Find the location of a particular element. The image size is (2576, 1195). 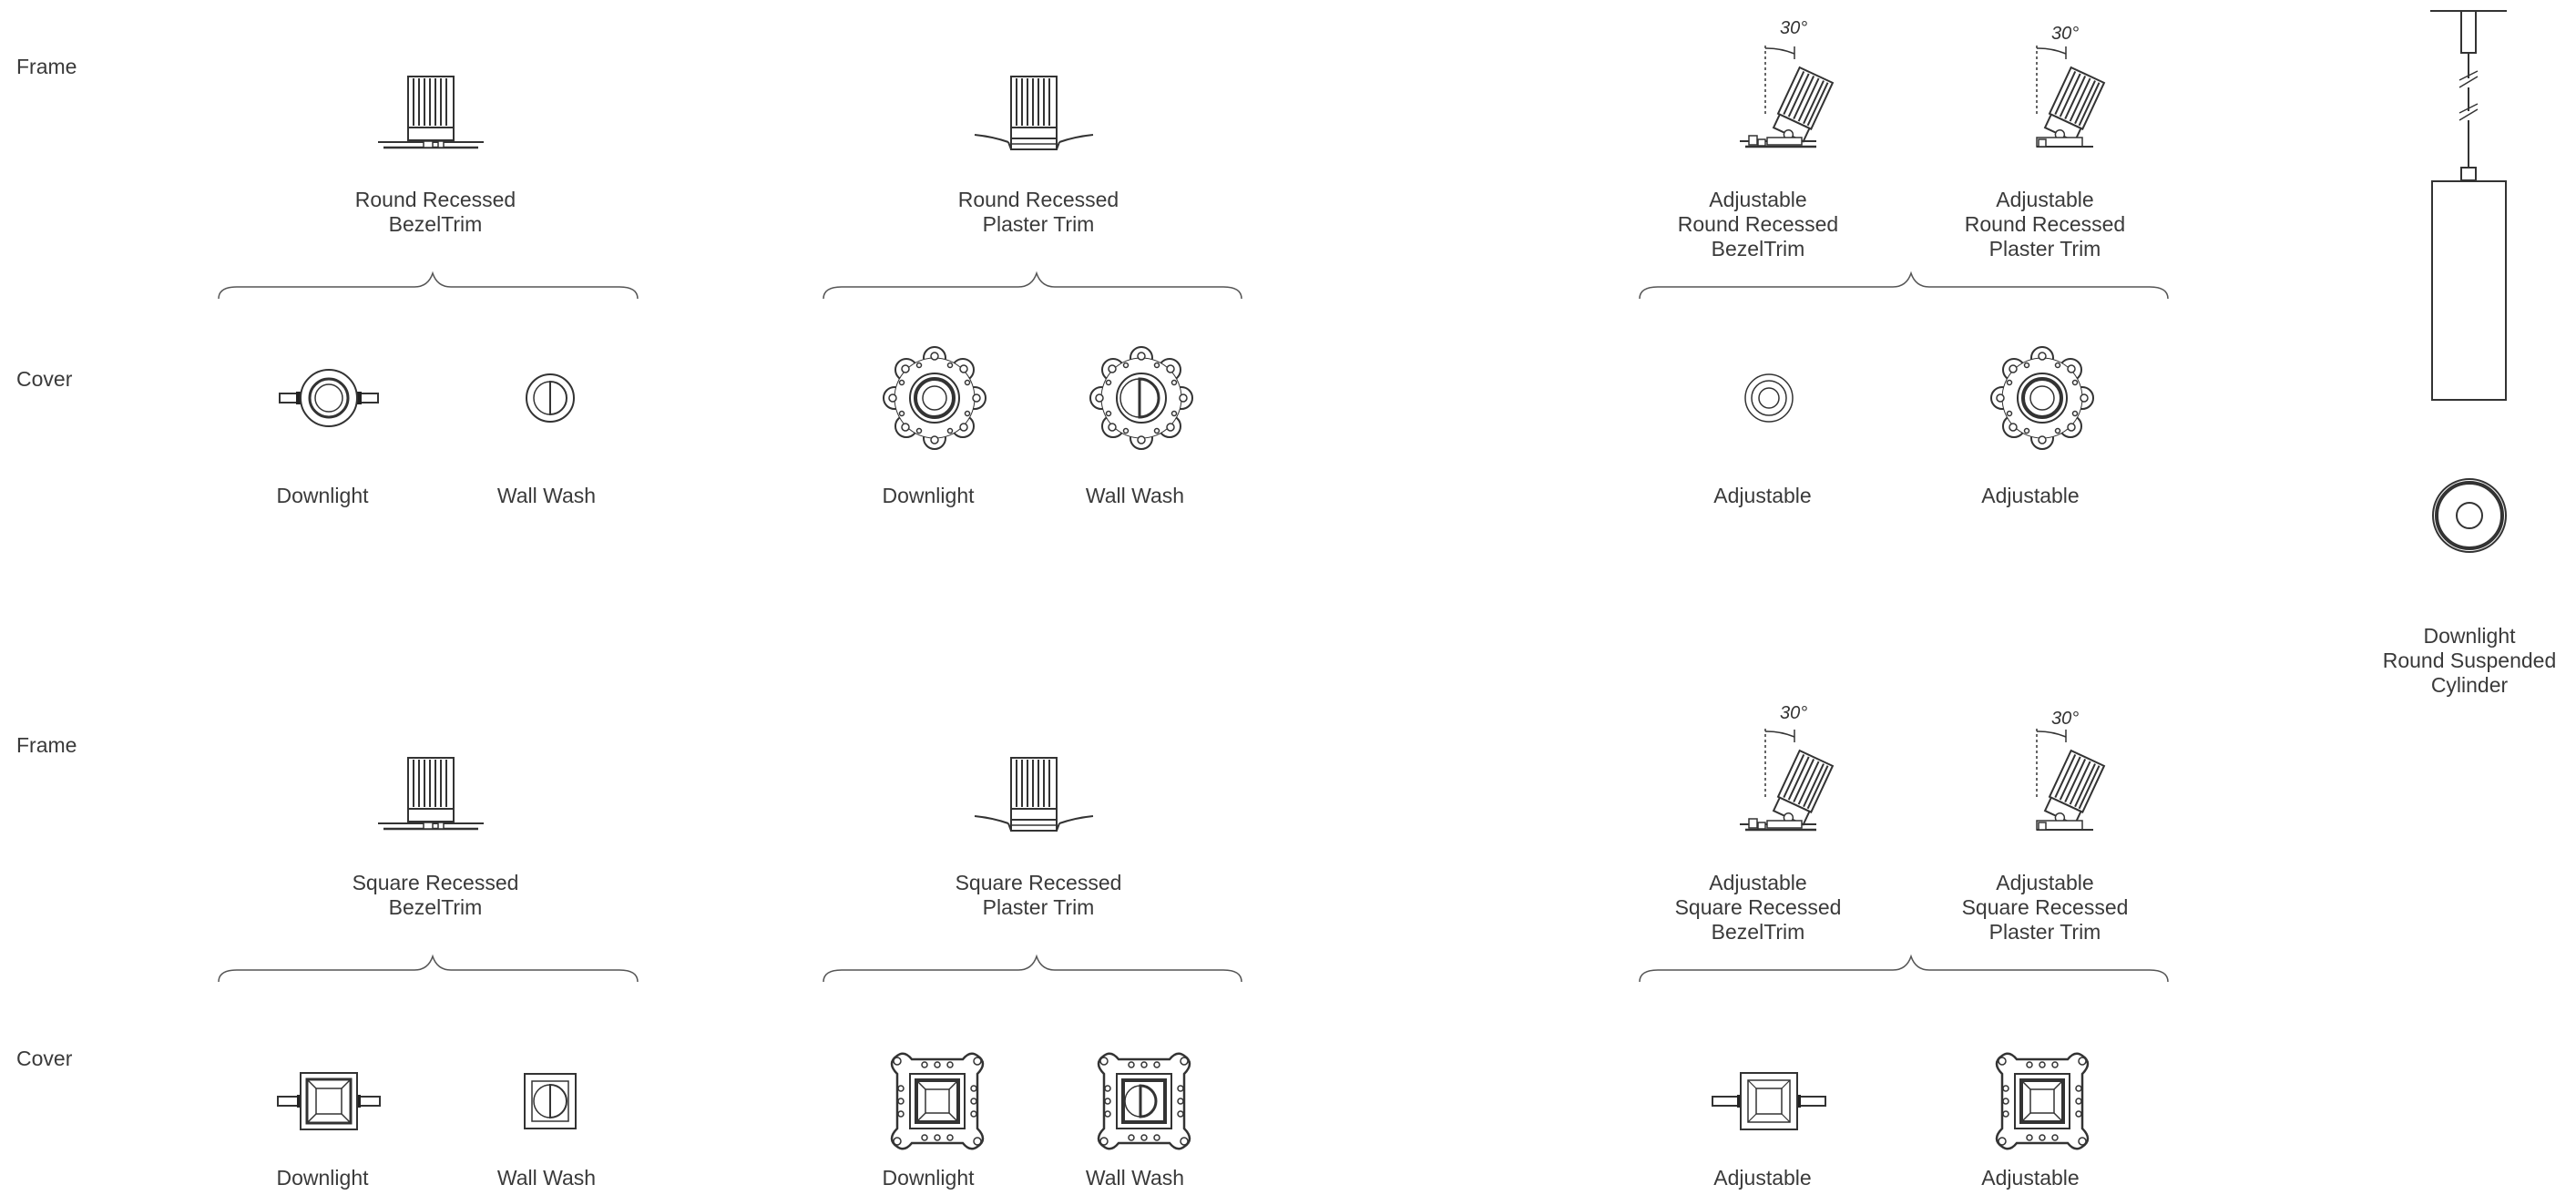

adjustable-square-bezel-frame-icon: 30° is located at coordinates (1786, 766).